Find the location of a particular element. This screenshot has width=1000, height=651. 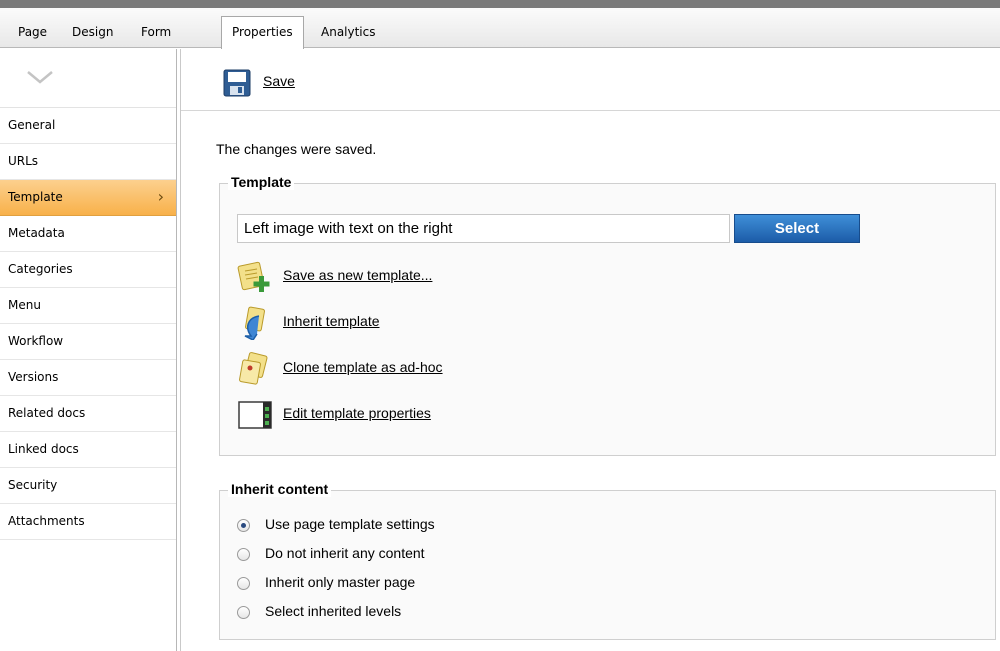

save-template-icon is located at coordinates (253, 276).